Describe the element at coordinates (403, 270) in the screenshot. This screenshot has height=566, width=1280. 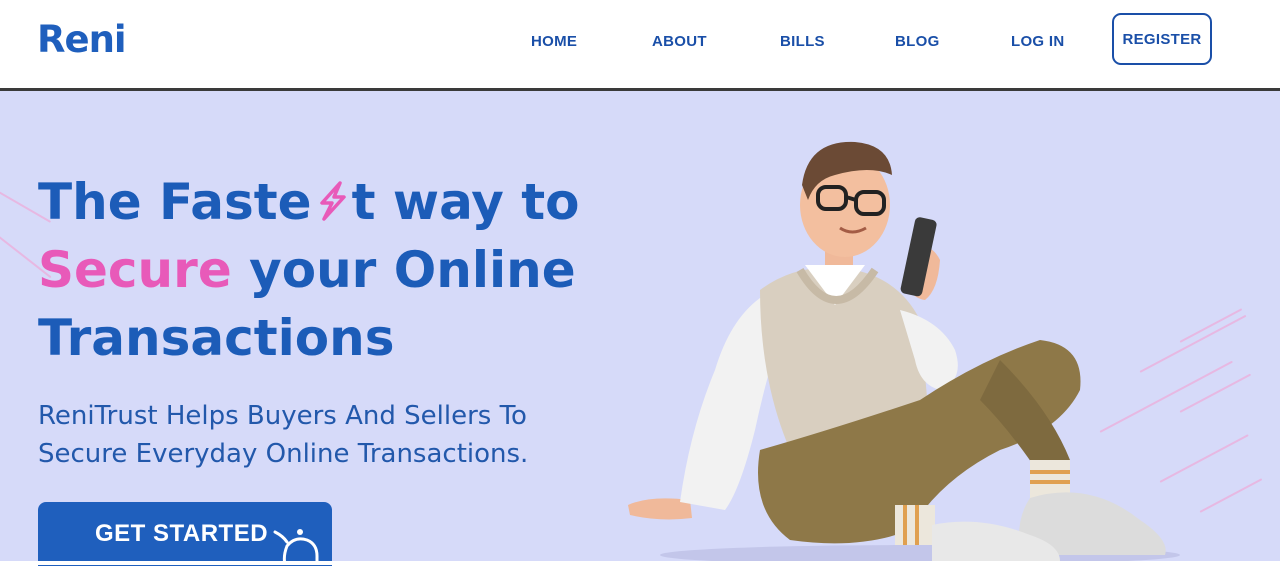
I see `headline-text: your Online` at that location.